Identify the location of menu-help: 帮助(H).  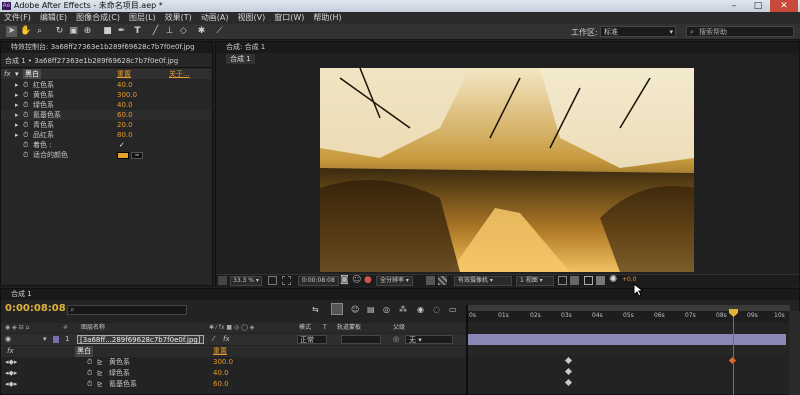
(327, 18).